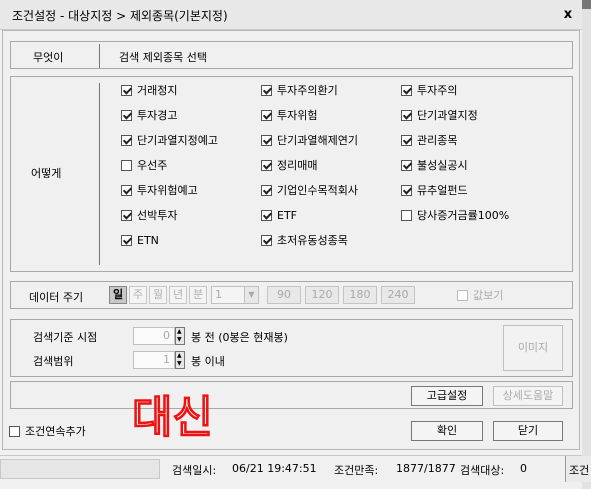 Image resolution: width=591 pixels, height=489 pixels. Describe the element at coordinates (317, 140) in the screenshot. I see `exclusion-option-label: 단기과열해제연기` at that location.